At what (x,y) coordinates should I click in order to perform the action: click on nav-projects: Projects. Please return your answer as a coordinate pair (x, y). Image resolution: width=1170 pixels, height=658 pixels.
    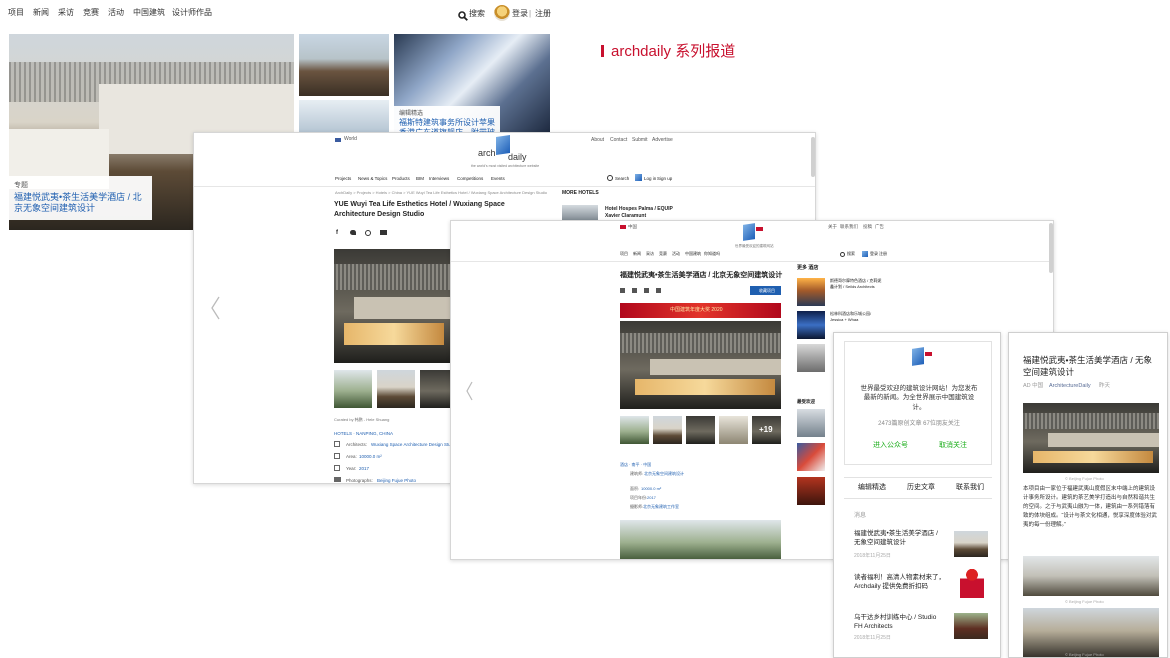
    Looking at the image, I should click on (343, 178).